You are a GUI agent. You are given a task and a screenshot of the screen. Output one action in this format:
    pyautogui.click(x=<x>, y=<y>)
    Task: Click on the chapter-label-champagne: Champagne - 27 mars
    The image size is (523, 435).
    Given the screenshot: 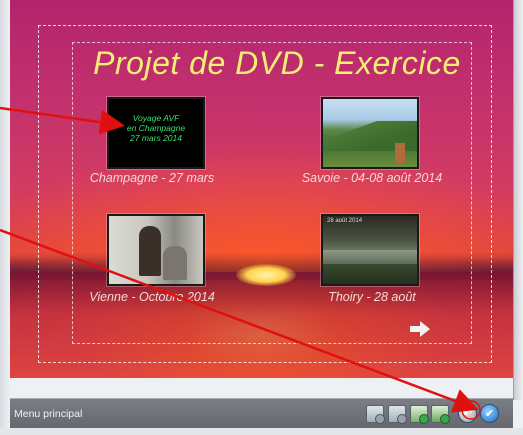 What is the action you would take?
    pyautogui.click(x=152, y=178)
    